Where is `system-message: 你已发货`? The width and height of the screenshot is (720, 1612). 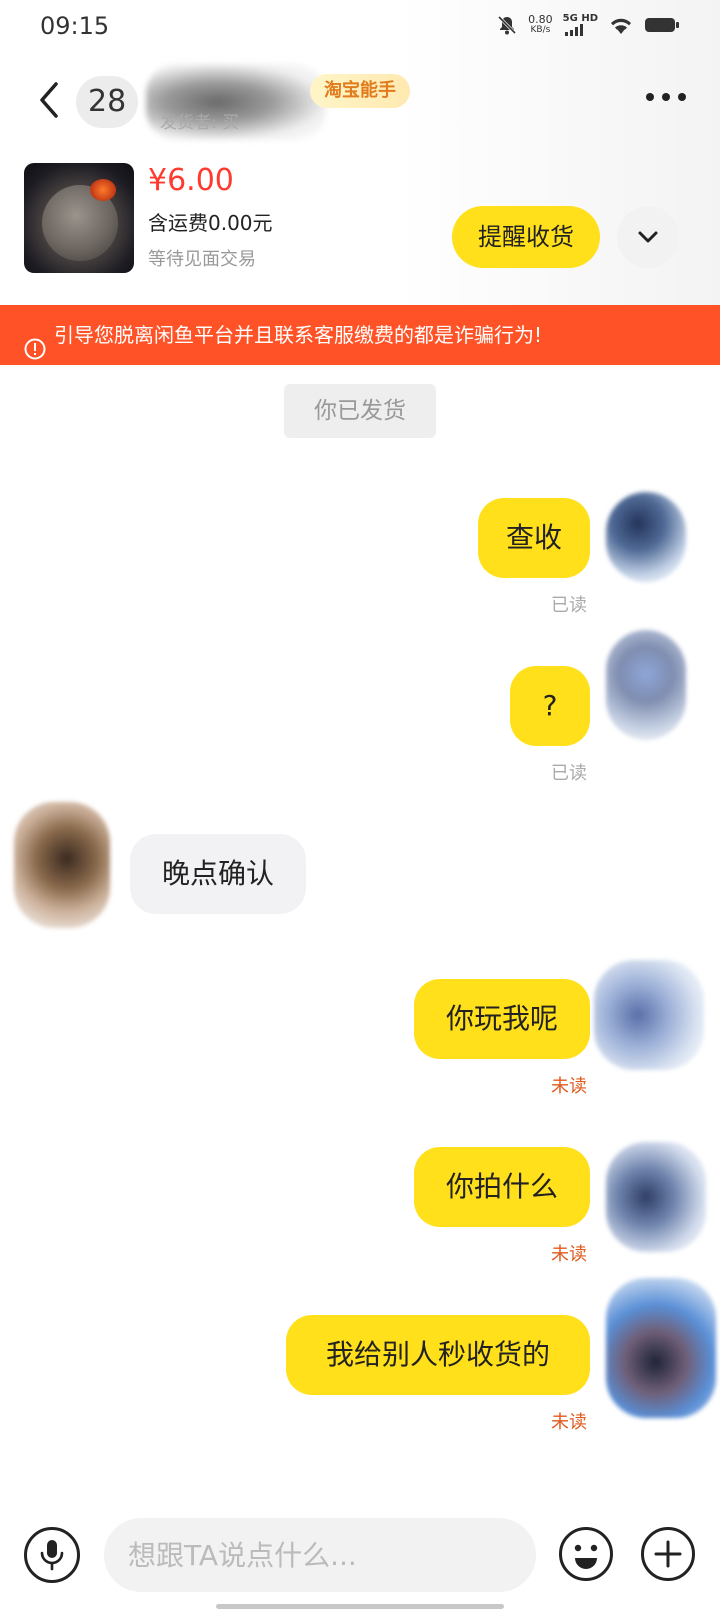 system-message: 你已发货 is located at coordinates (360, 411).